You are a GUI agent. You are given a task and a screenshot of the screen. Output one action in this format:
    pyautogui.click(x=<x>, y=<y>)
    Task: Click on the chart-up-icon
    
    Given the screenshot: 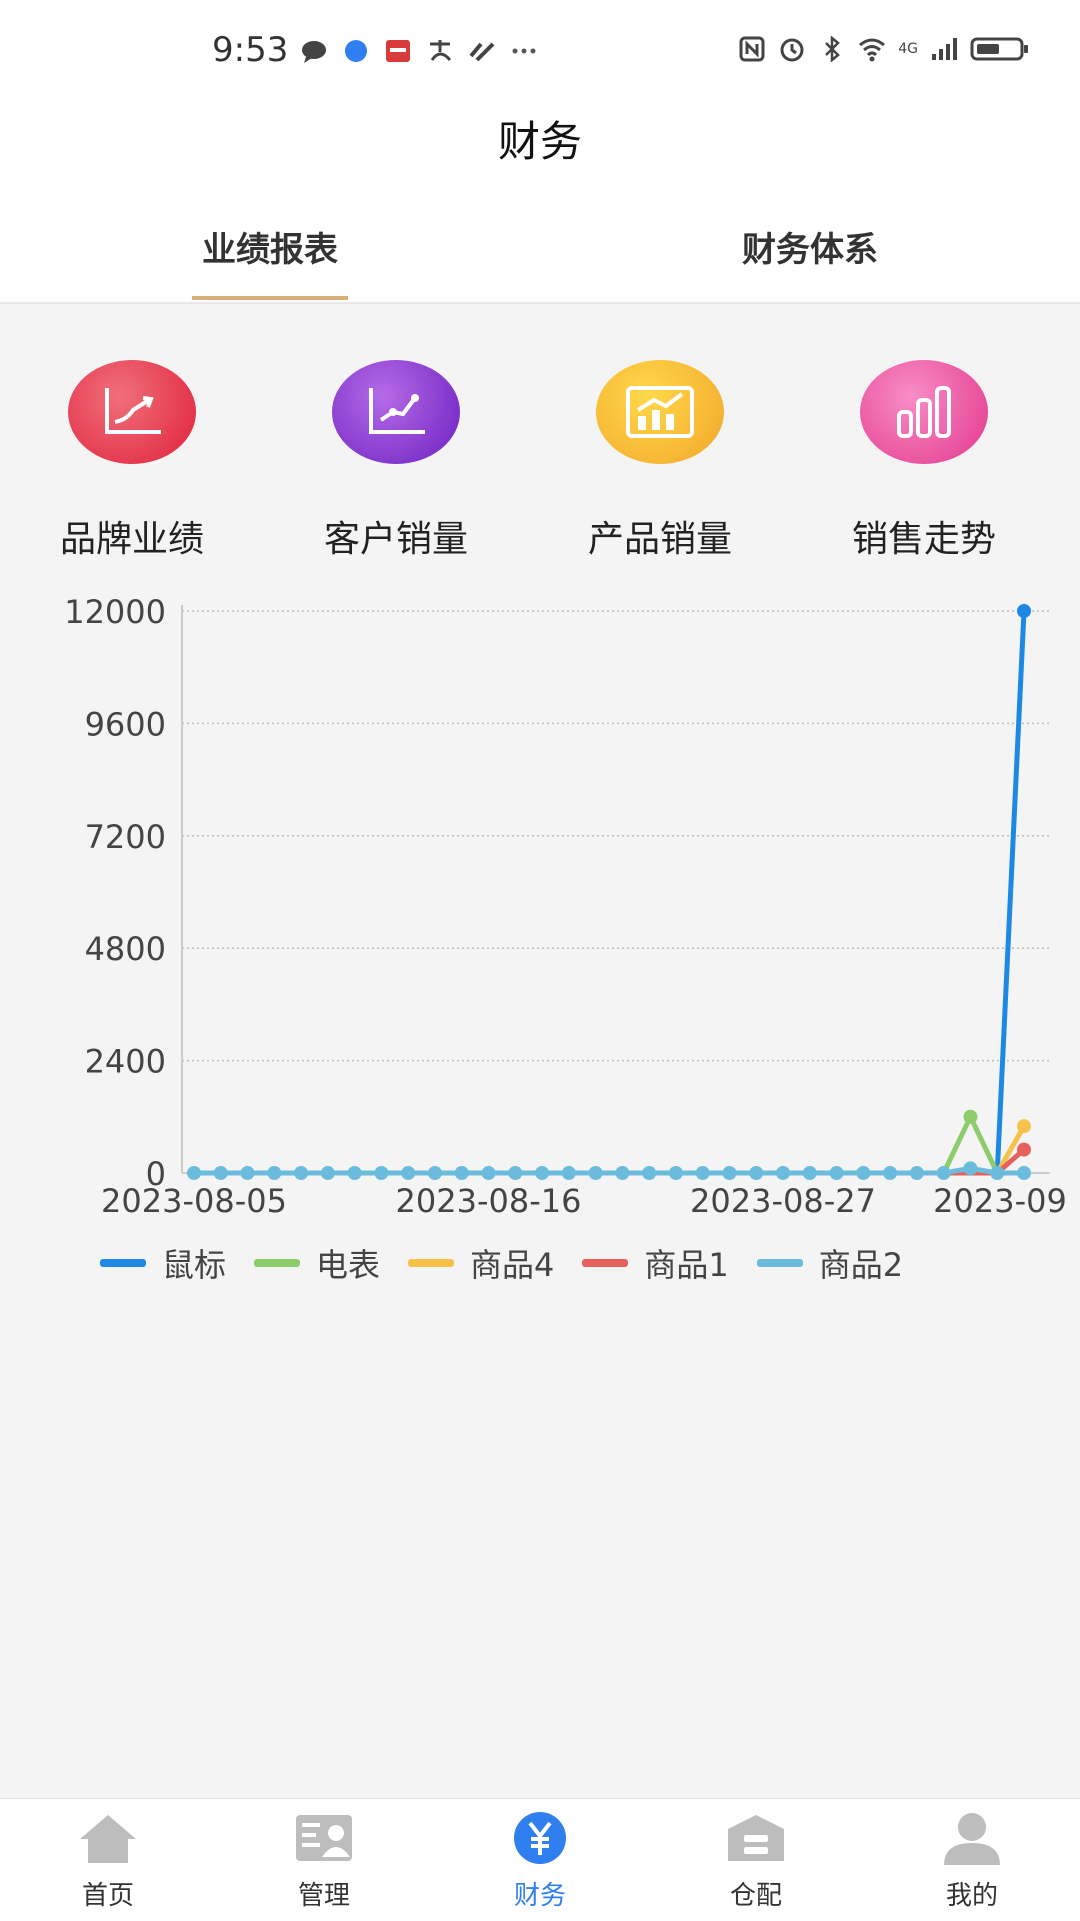 What is the action you would take?
    pyautogui.click(x=133, y=411)
    